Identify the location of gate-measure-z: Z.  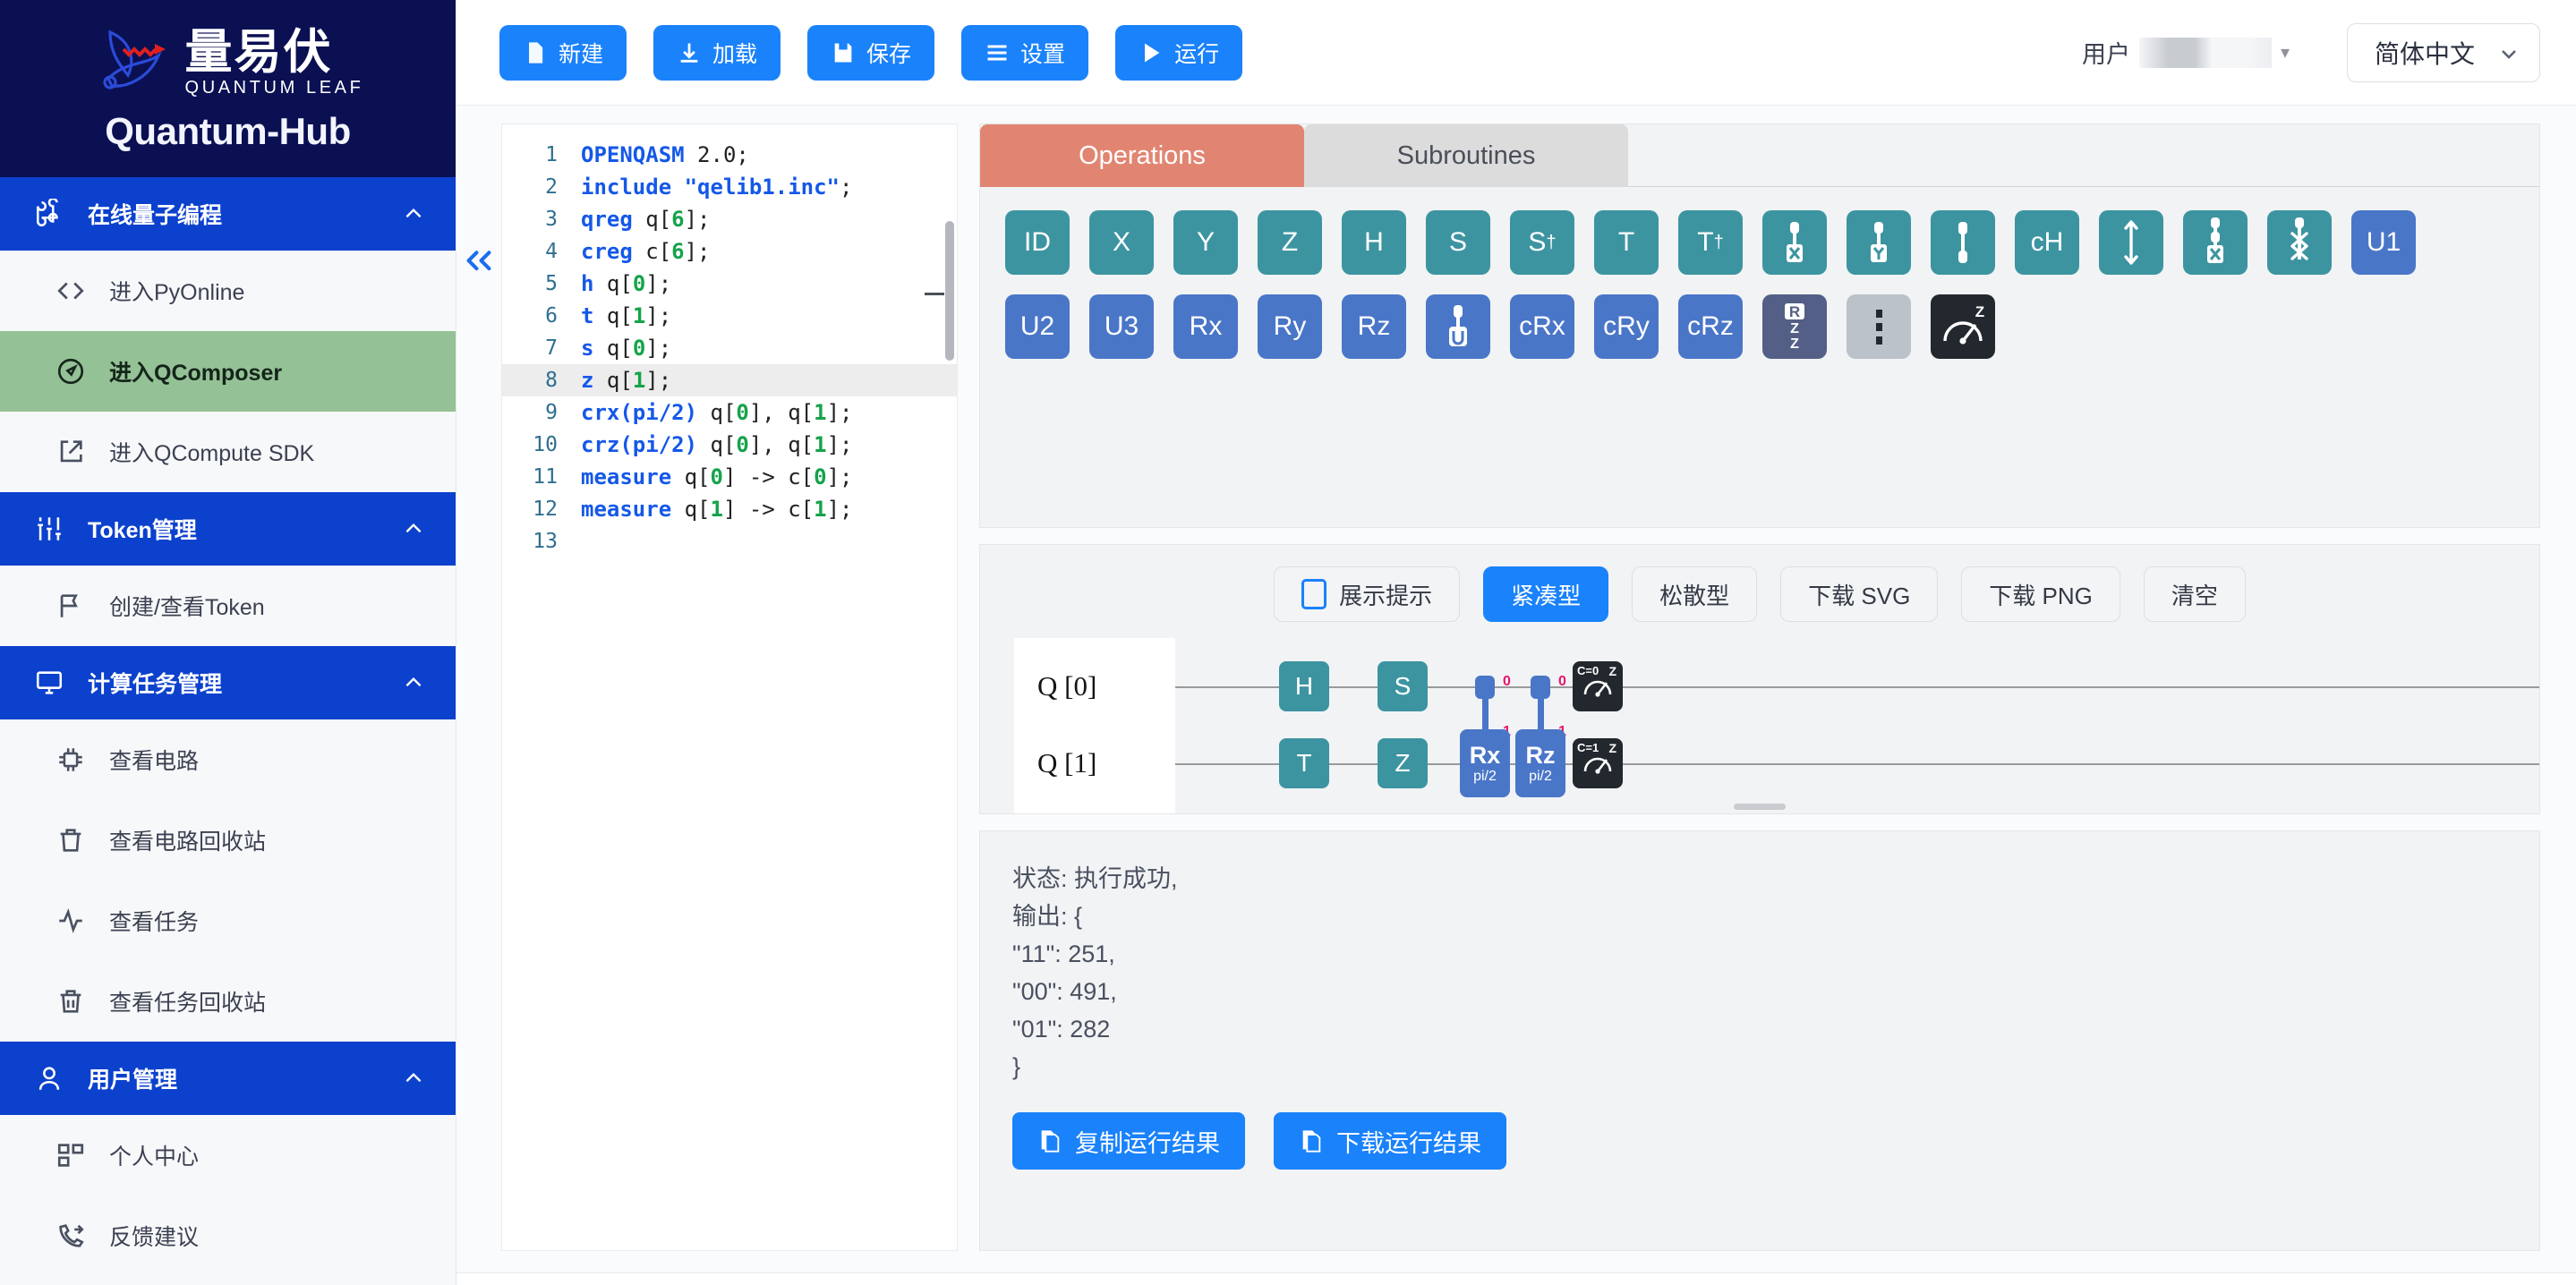
(1963, 326).